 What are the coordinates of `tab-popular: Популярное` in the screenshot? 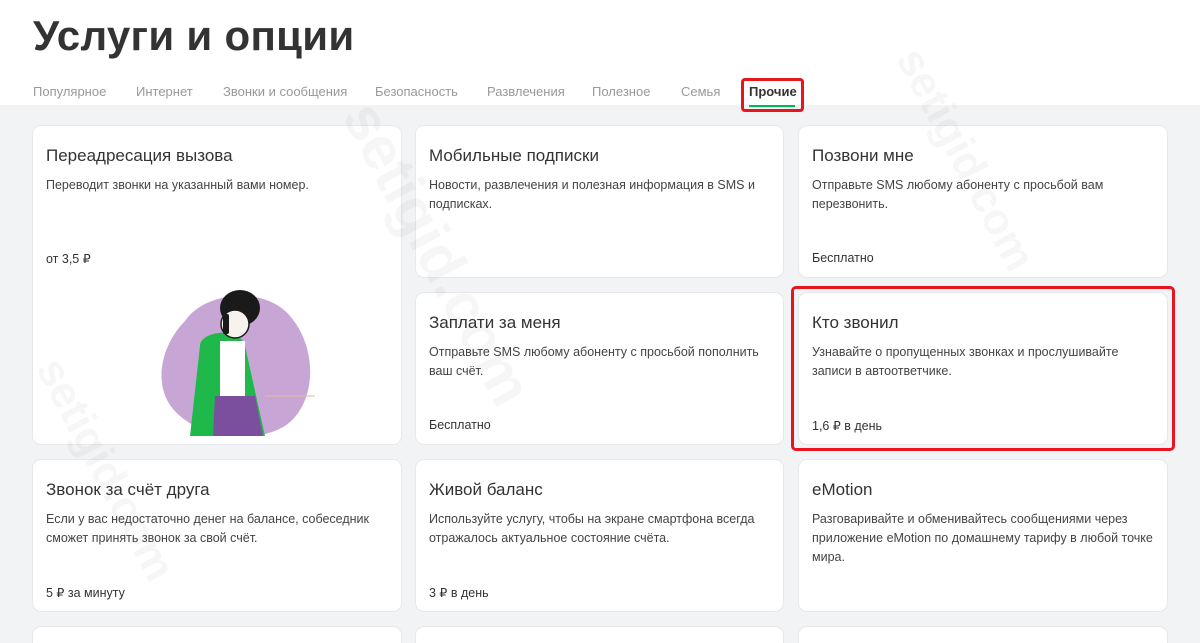 It's located at (69, 91).